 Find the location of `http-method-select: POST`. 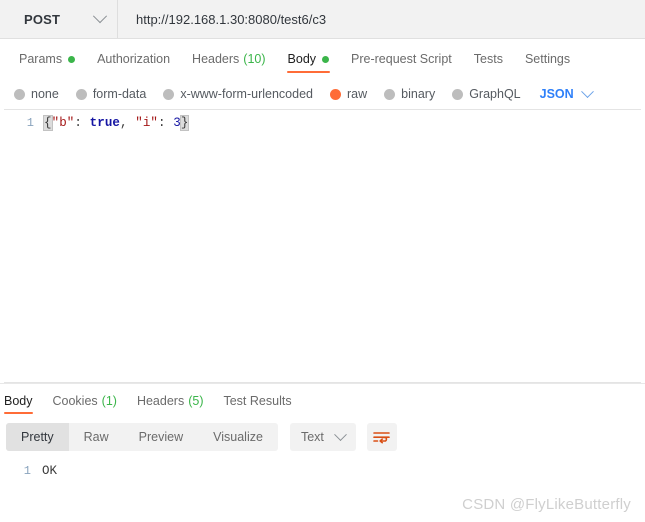

http-method-select: POST is located at coordinates (59, 19).